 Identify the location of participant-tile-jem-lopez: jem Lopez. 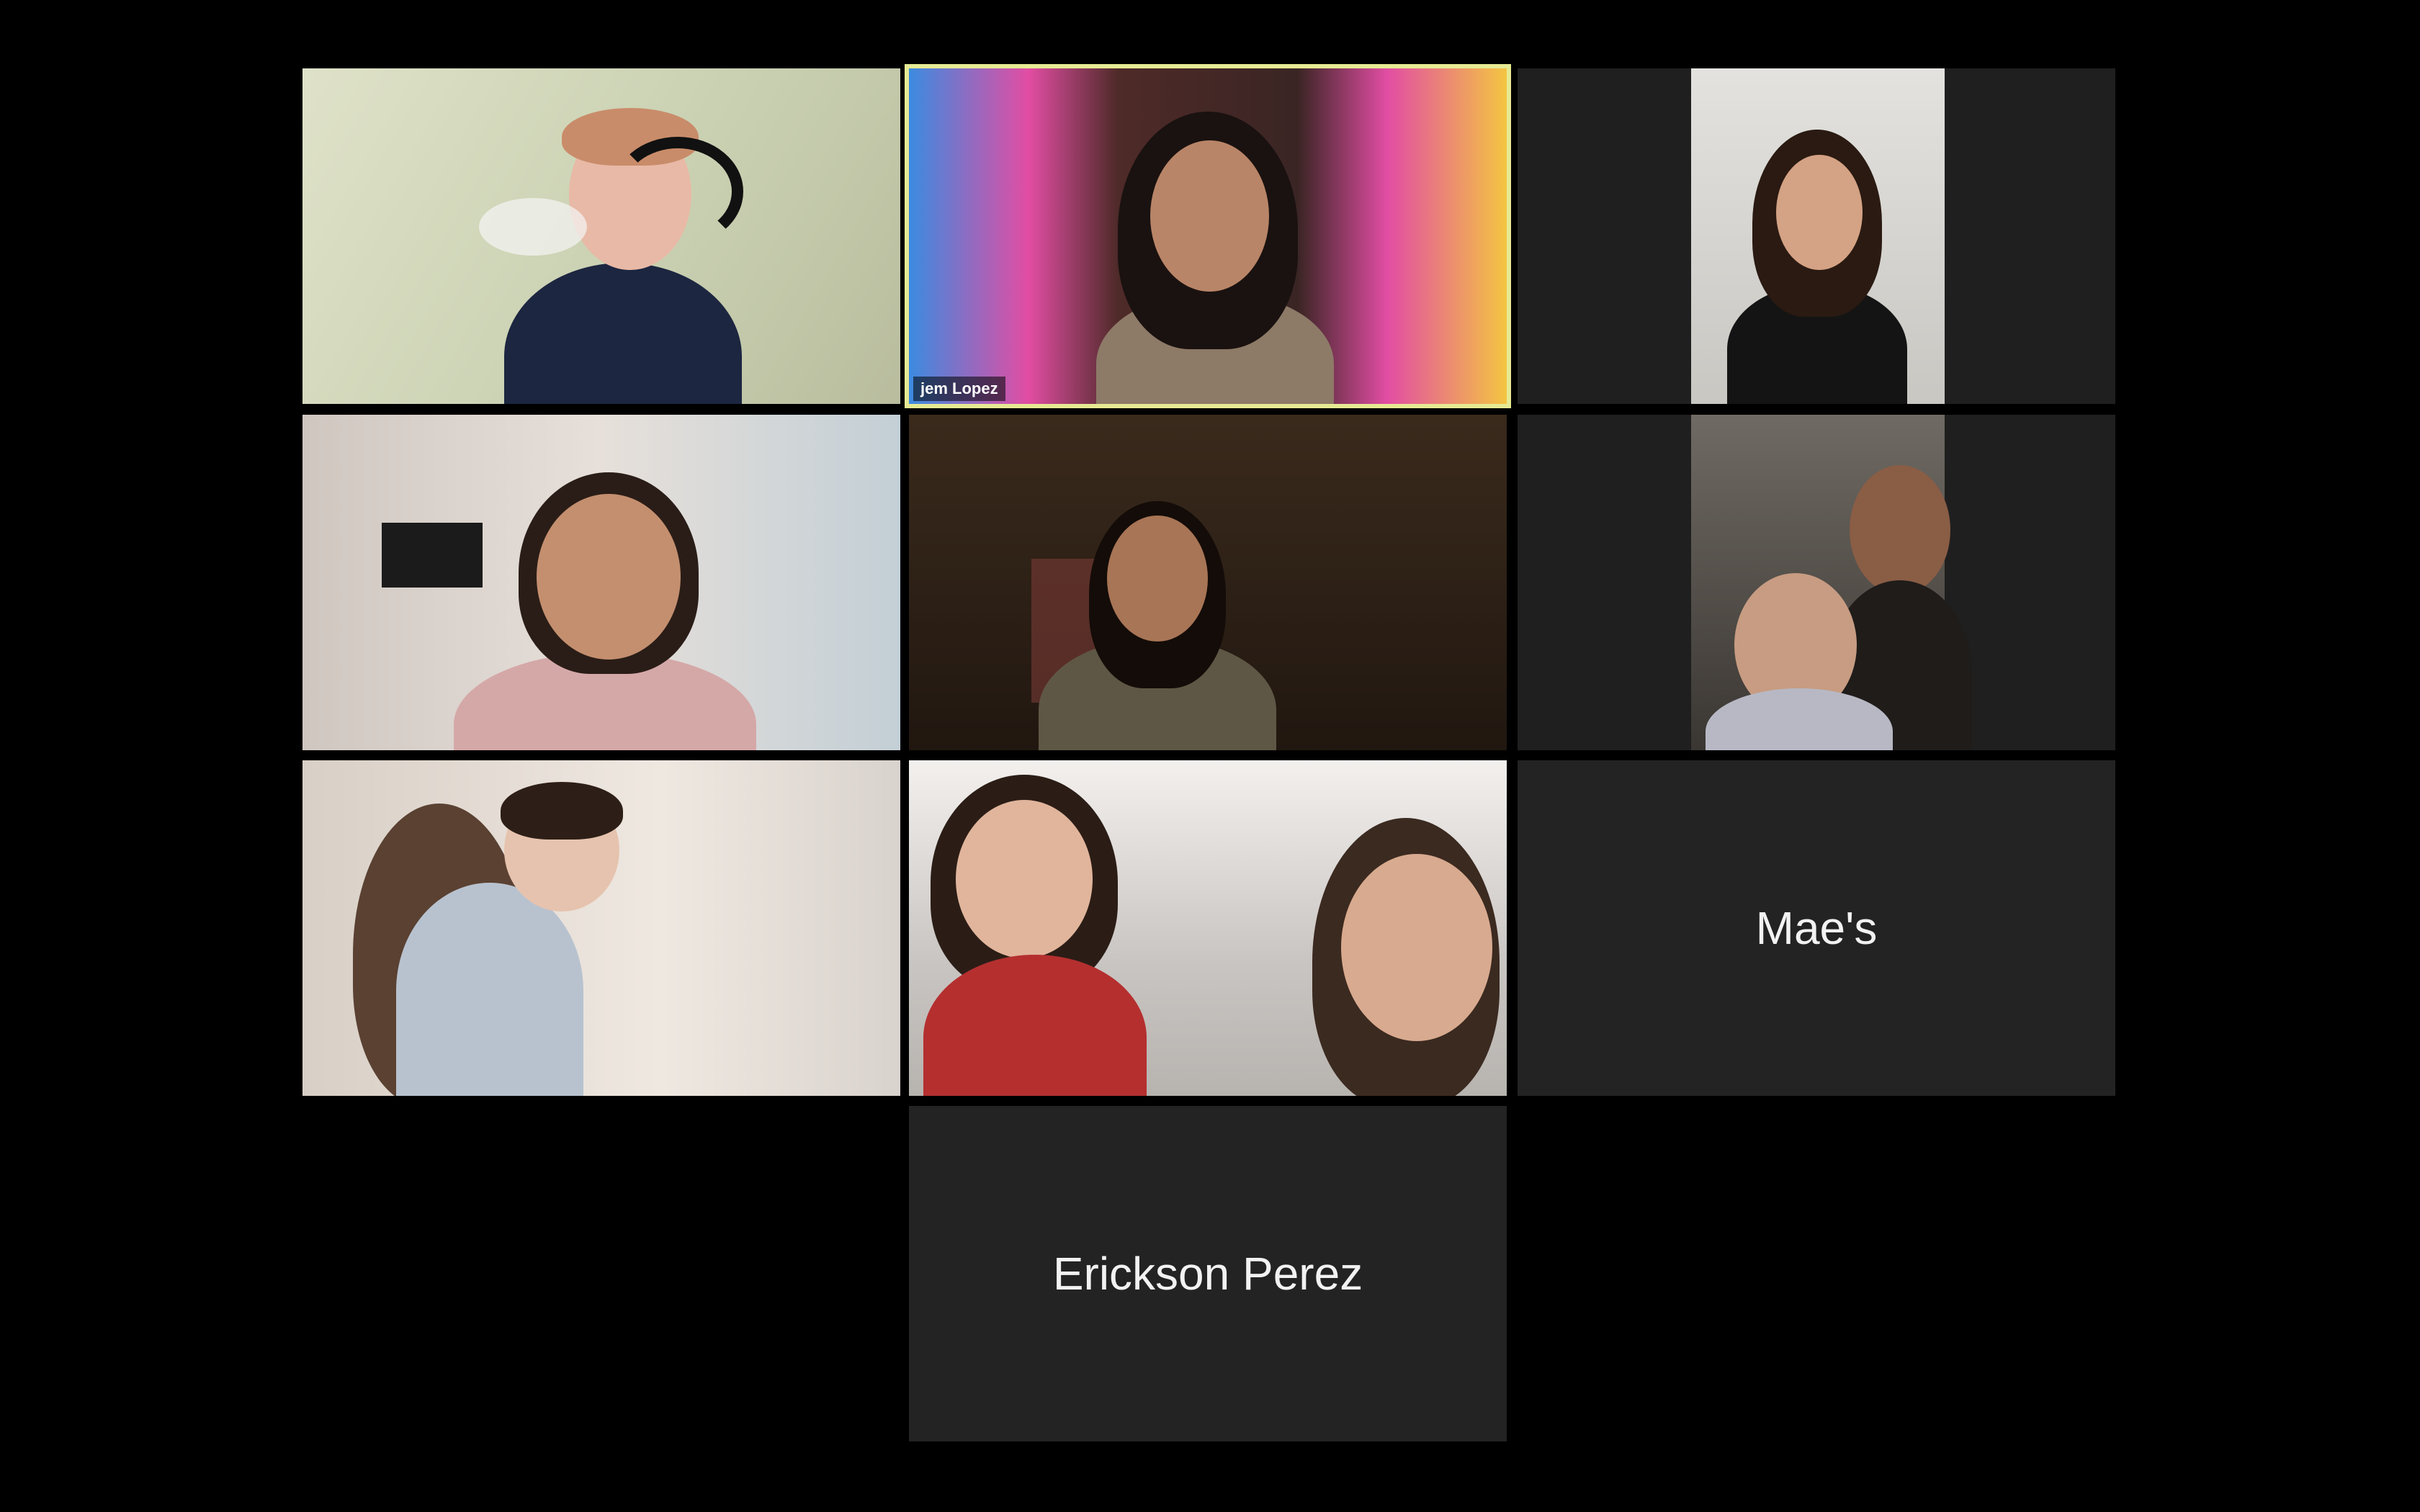
(1208, 236).